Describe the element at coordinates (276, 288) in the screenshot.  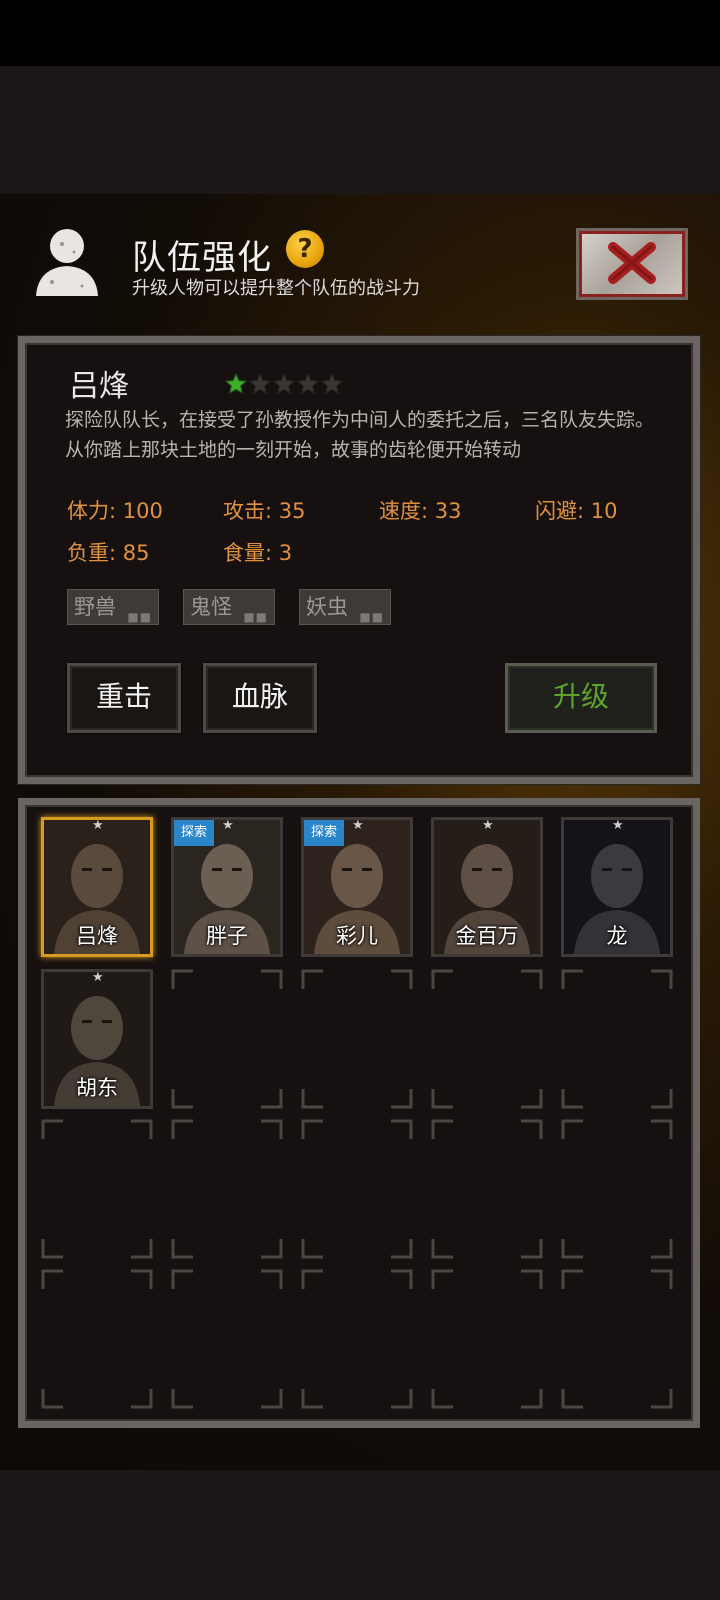
I see `page-subtitle: 升级人物可以提升整个队伍的战斗力` at that location.